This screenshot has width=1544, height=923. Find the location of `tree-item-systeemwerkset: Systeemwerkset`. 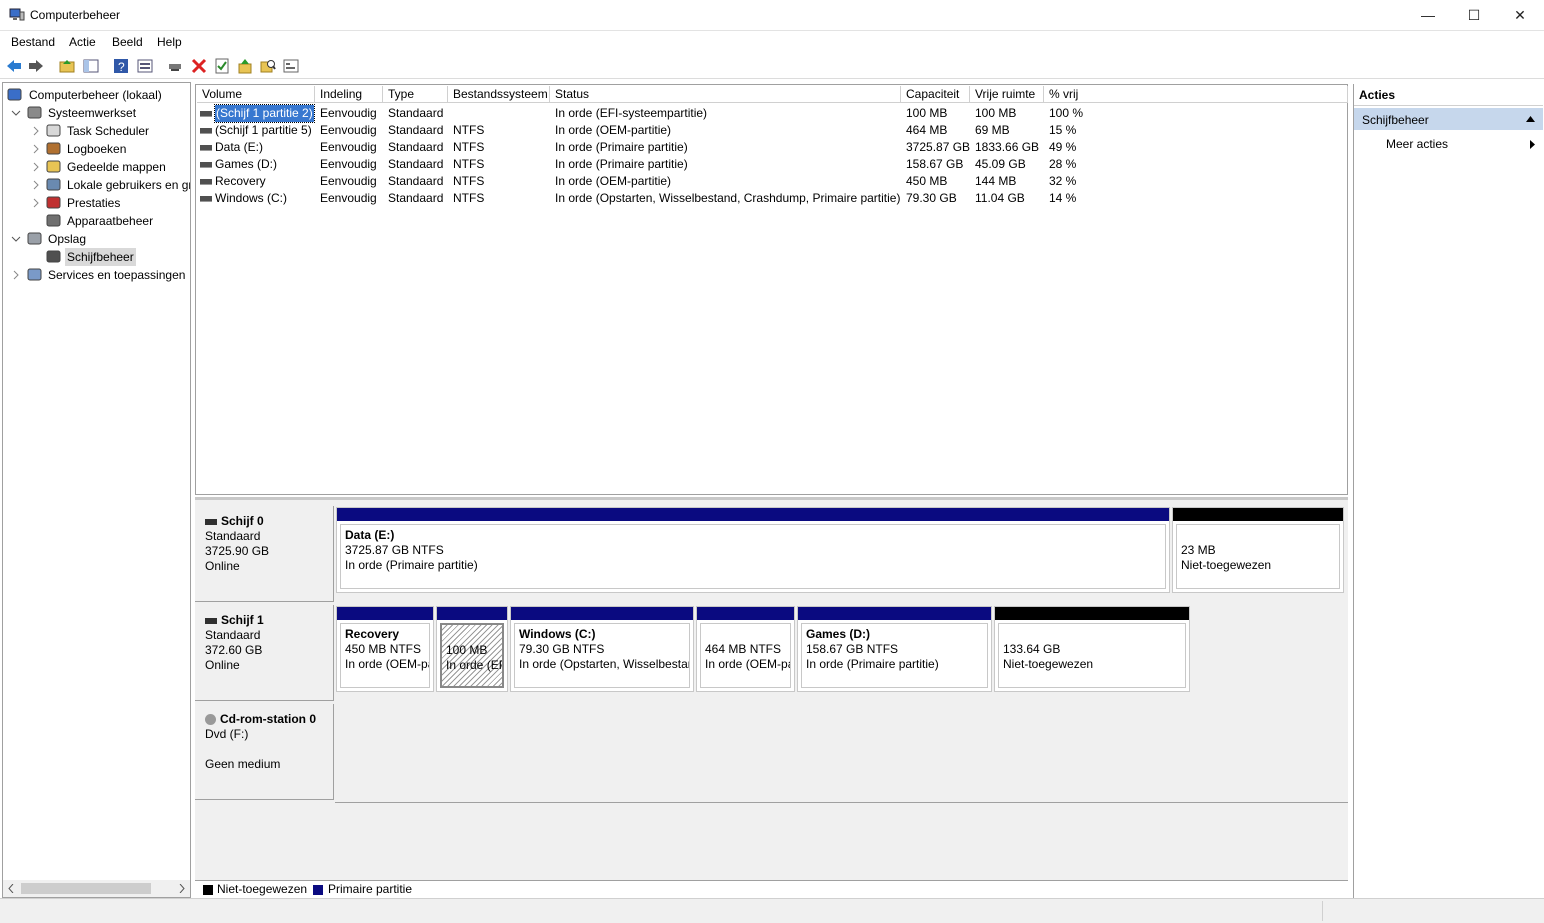

tree-item-systeemwerkset: Systeemwerkset is located at coordinates (96, 113).